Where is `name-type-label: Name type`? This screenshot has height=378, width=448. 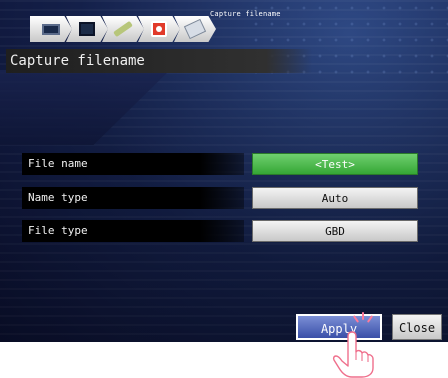 name-type-label: Name type is located at coordinates (133, 198).